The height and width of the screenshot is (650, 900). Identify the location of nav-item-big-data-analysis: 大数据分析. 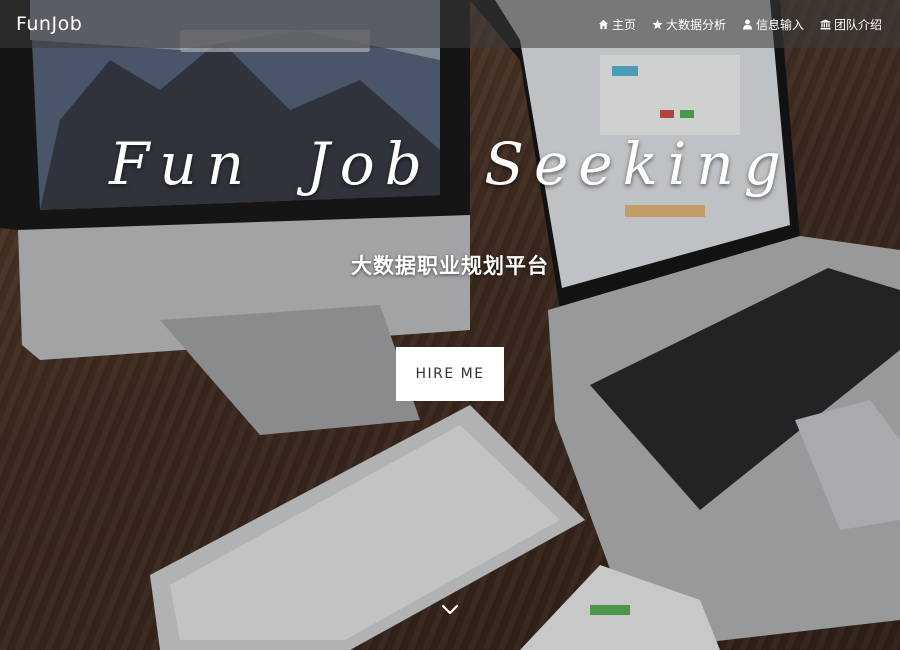
(689, 24).